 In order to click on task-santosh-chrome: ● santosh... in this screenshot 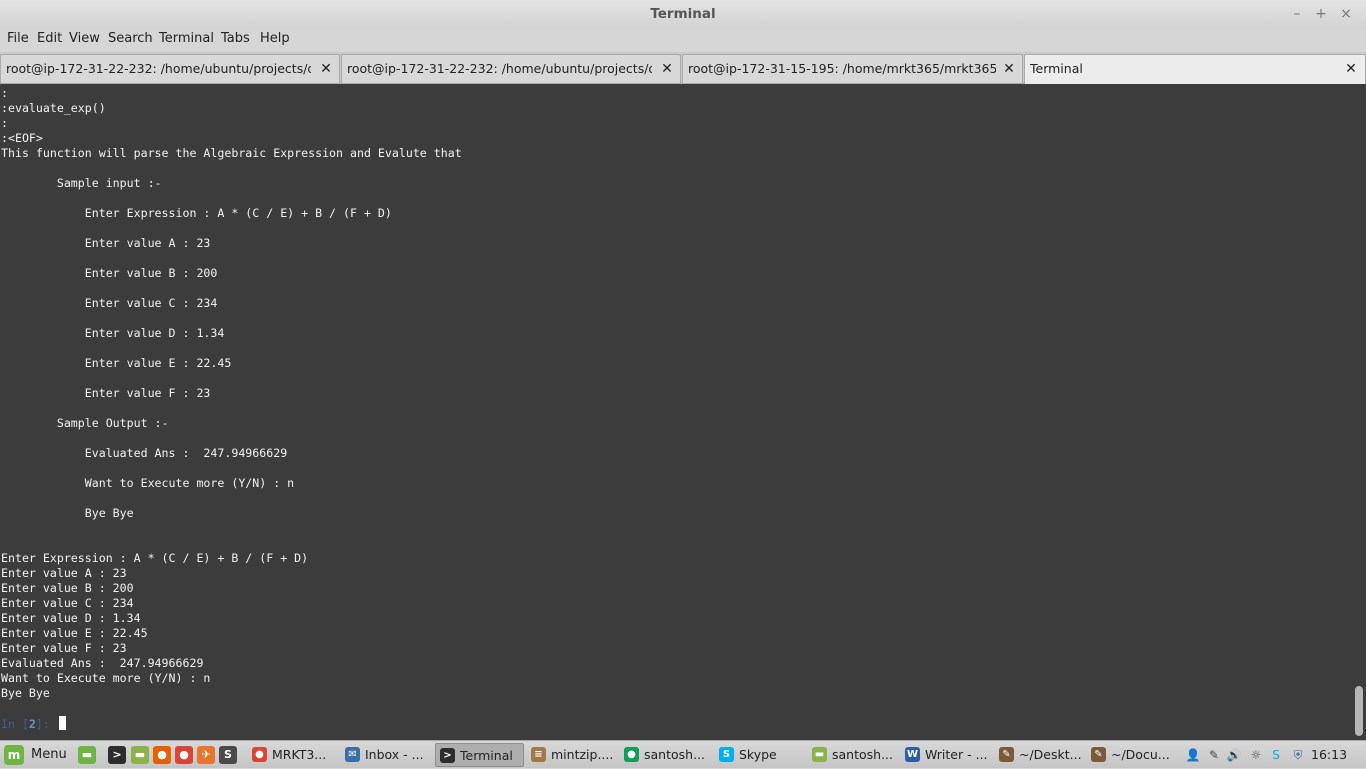, I will do `click(665, 755)`.